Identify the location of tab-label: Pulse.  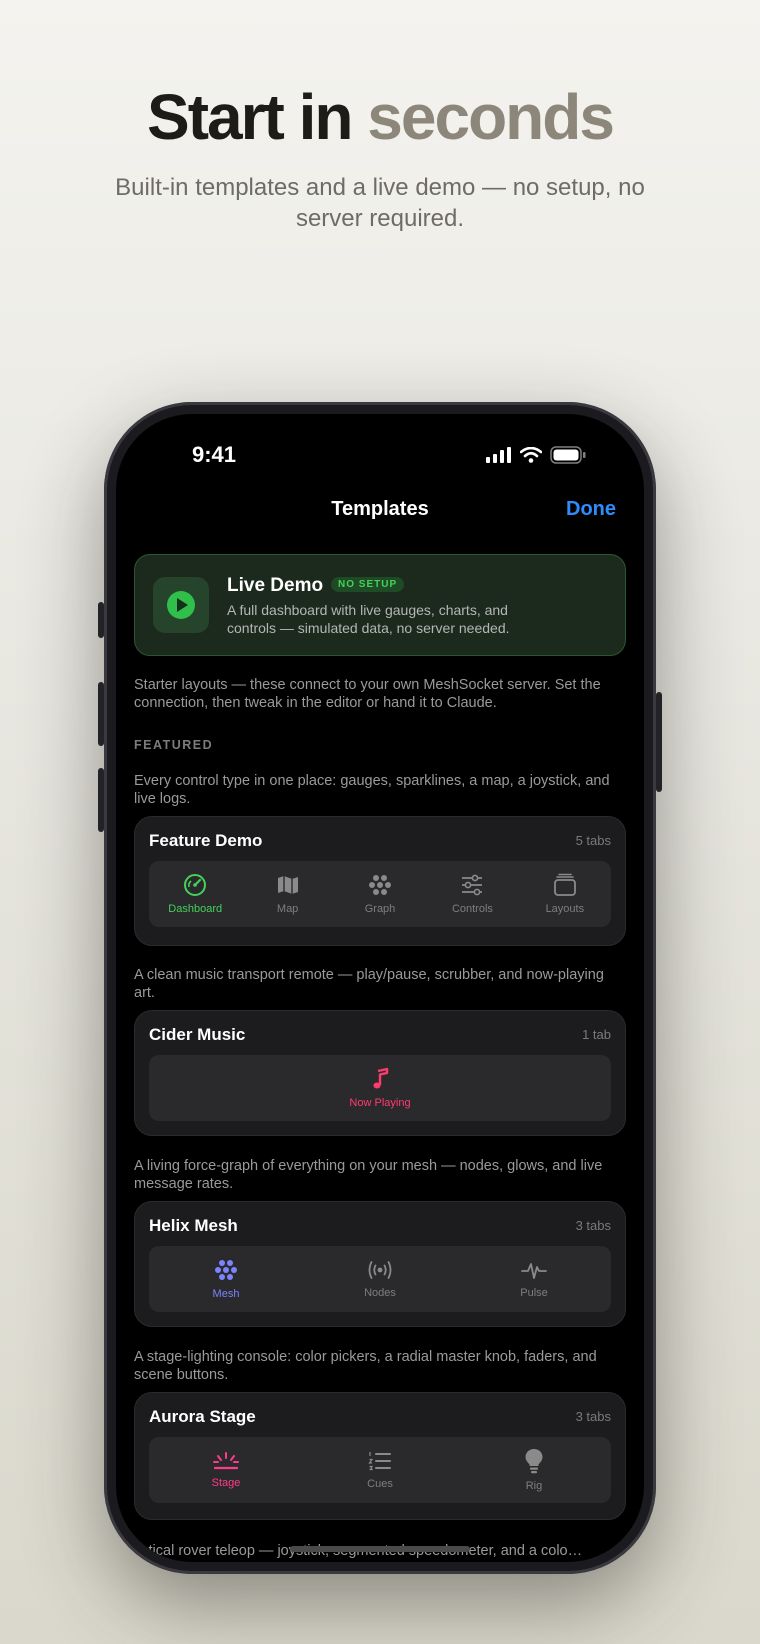
(534, 1293).